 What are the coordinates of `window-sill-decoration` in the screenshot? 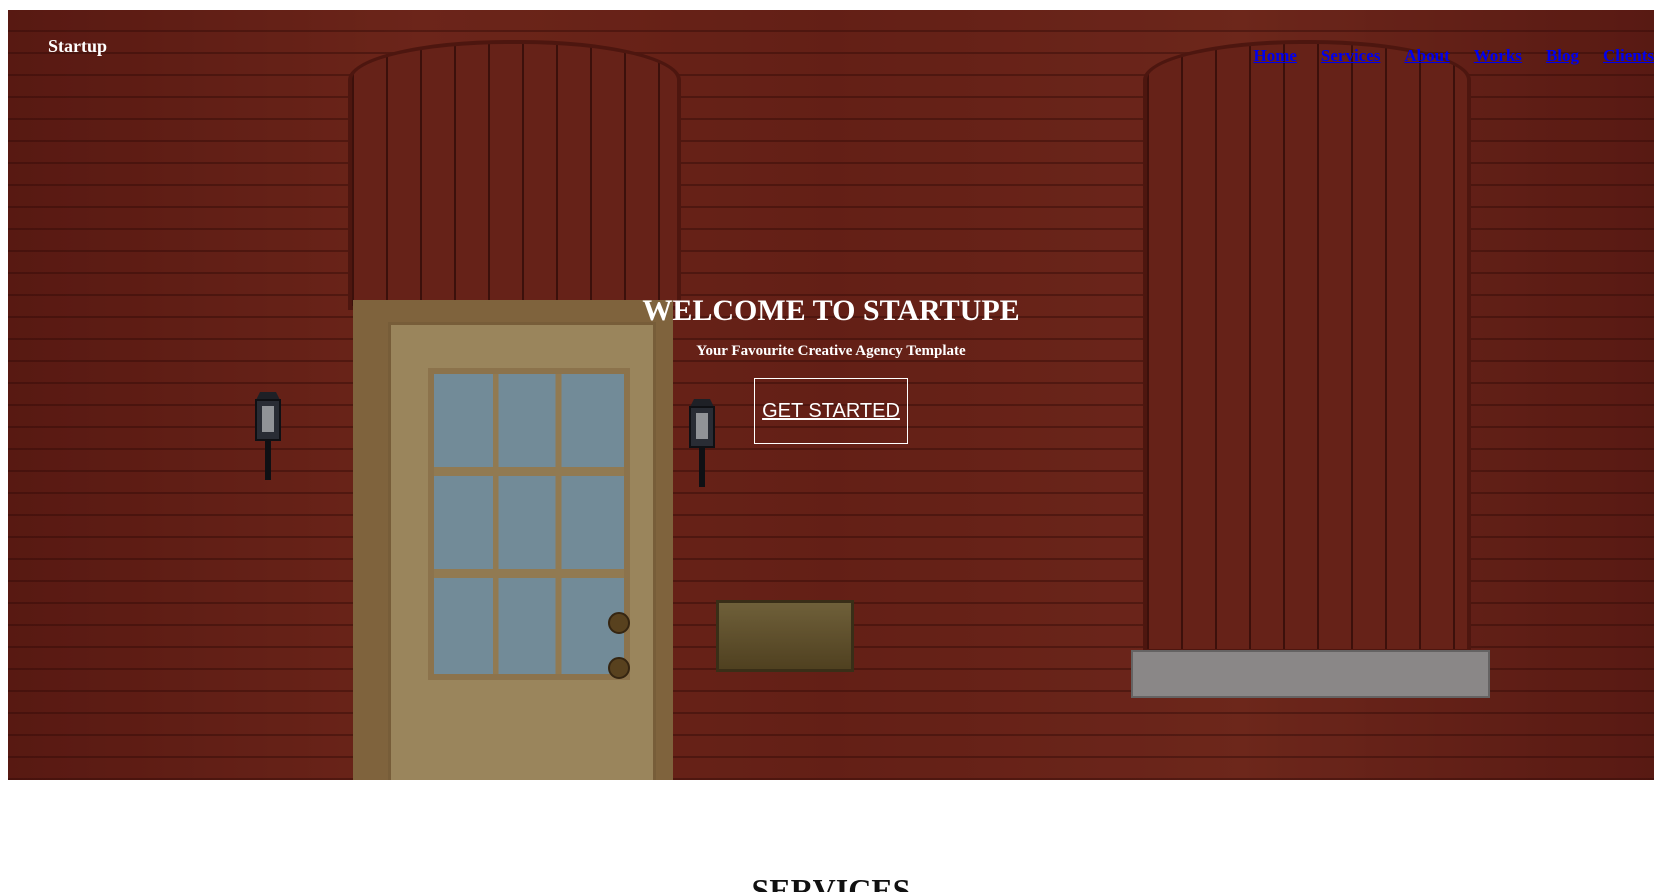 It's located at (1310, 674).